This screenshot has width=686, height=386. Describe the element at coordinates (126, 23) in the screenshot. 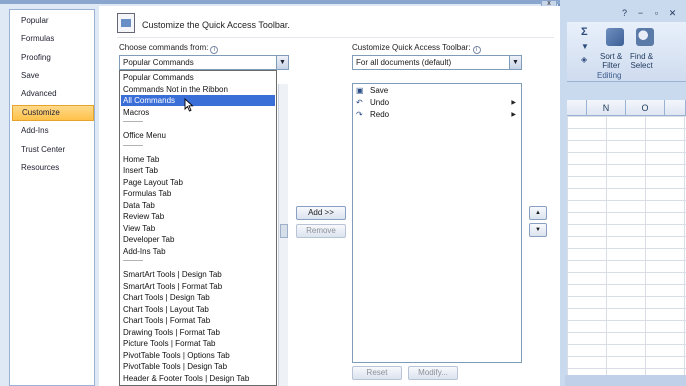

I see `quick-access-toolbar-icon` at that location.